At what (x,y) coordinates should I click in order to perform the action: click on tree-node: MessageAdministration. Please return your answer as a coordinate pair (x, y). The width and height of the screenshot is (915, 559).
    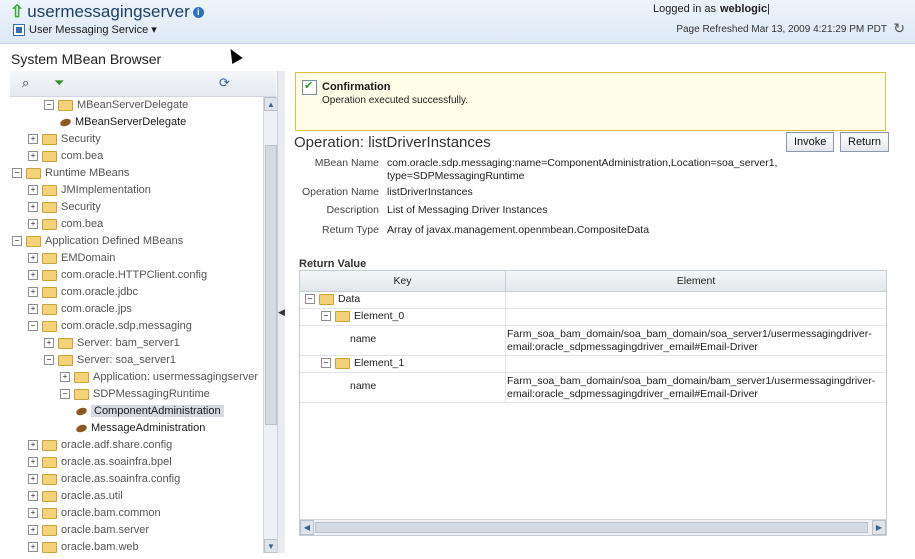
    Looking at the image, I should click on (140, 428).